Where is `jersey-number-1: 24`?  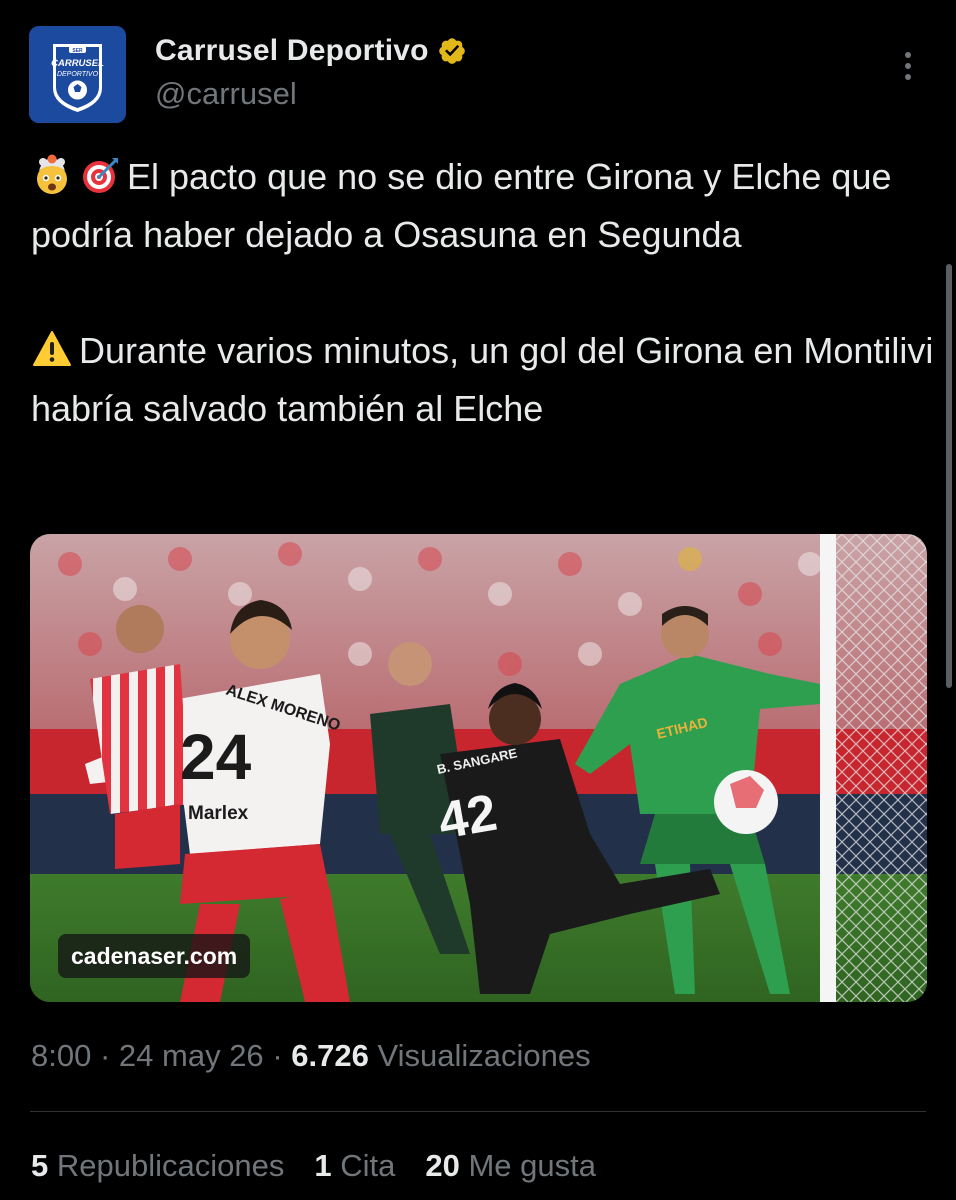
jersey-number-1: 24 is located at coordinates (216, 757).